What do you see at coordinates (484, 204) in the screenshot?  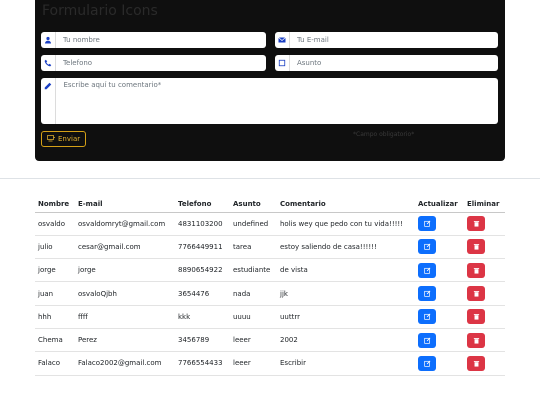 I see `header-eliminar: Eliminar` at bounding box center [484, 204].